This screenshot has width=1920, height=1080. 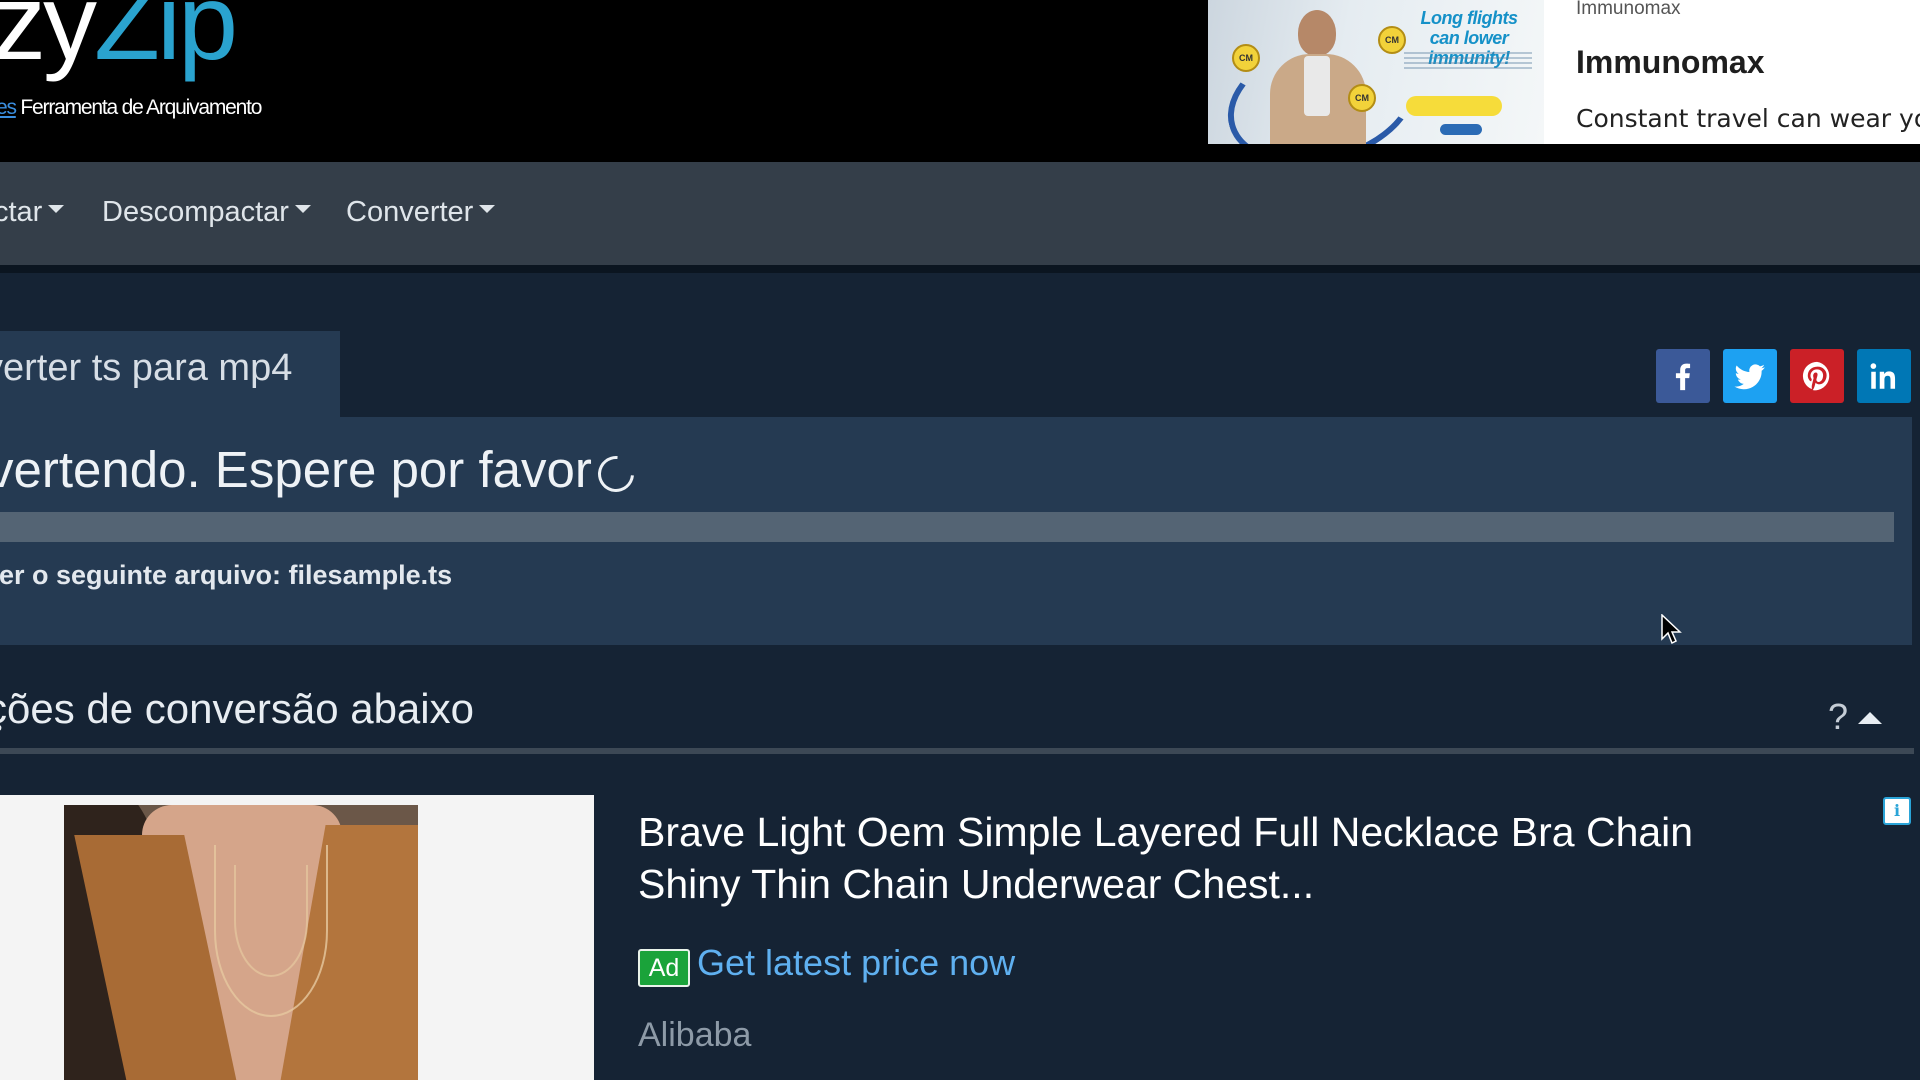 I want to click on tagline-text: Ferramenta de Arquivamento, so click(x=138, y=107).